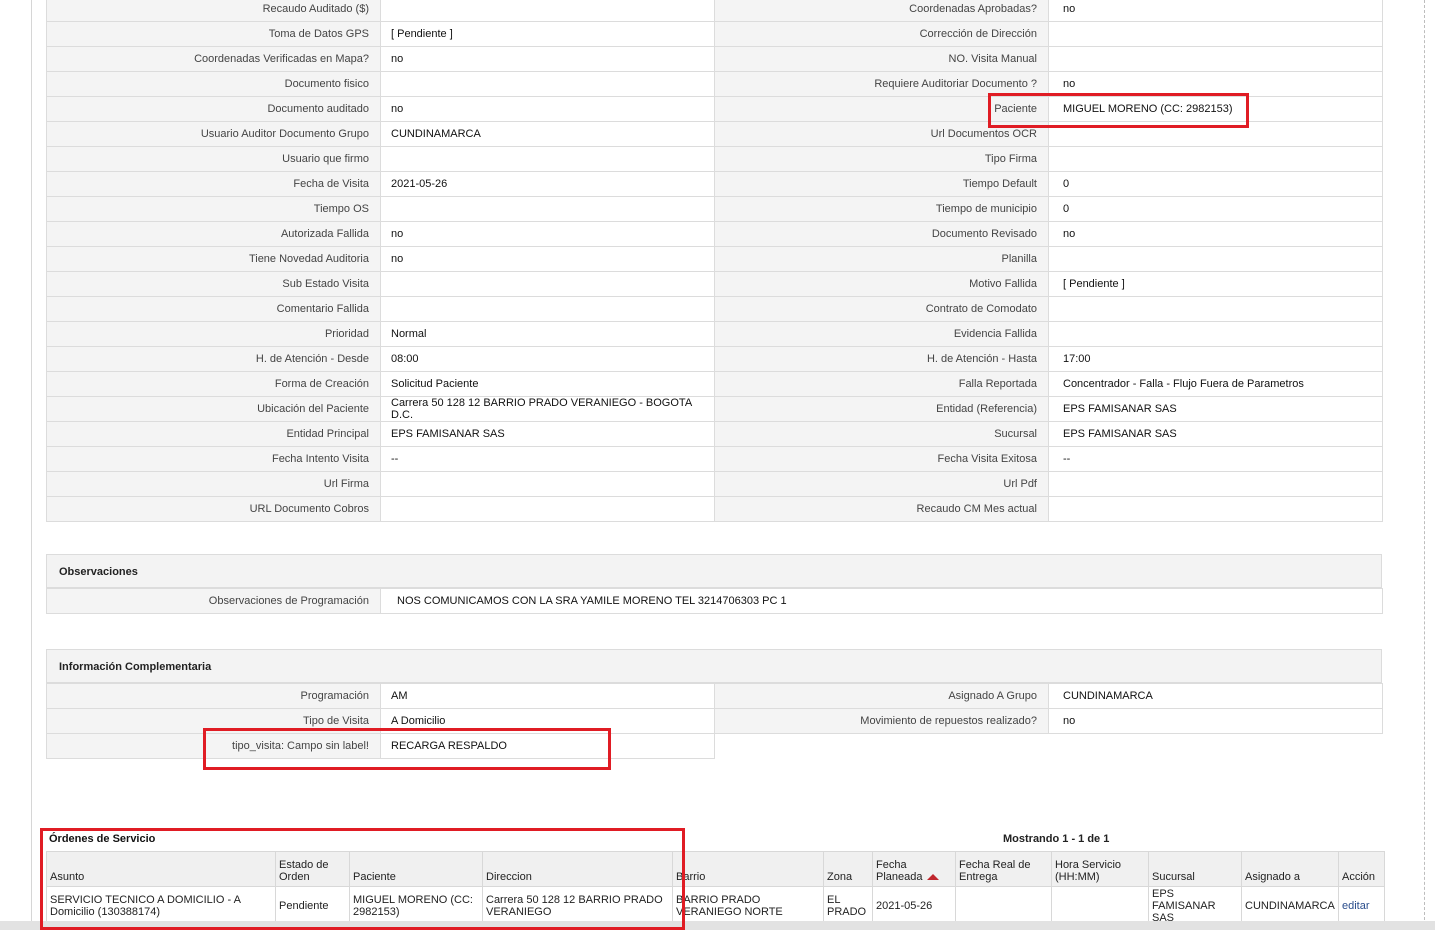 The height and width of the screenshot is (930, 1435). Describe the element at coordinates (312, 906) in the screenshot. I see `cell-estado: Pendiente` at that location.